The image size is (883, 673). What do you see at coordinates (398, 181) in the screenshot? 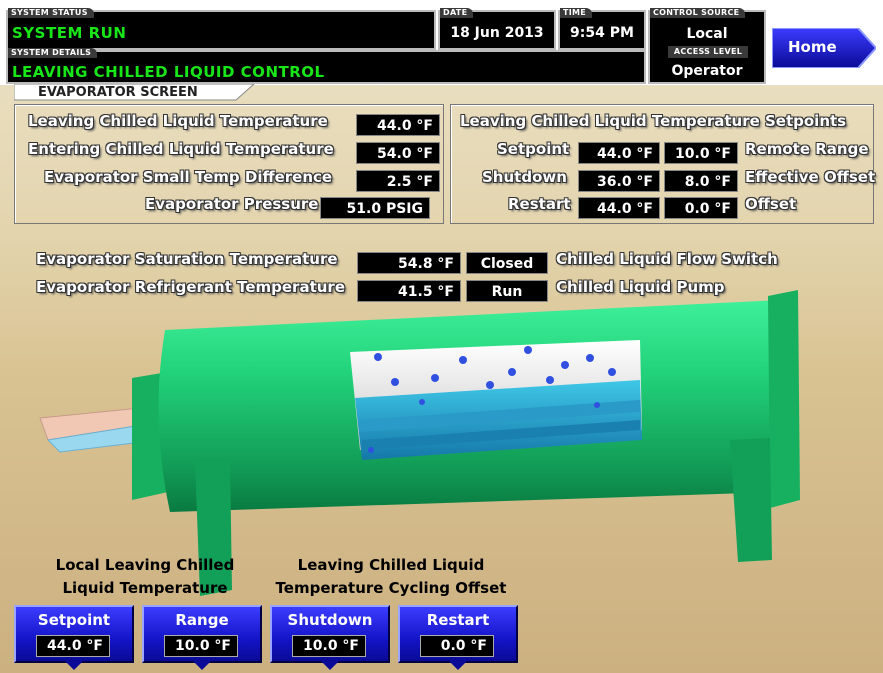
I see `small-temp-diff-value: 2.5 °F` at bounding box center [398, 181].